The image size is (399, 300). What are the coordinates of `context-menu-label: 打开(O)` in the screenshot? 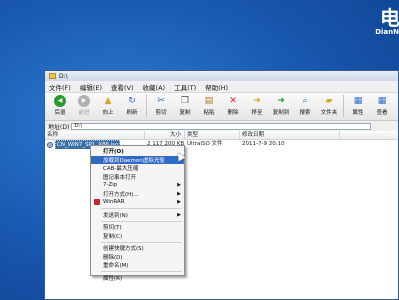 It's located at (113, 152).